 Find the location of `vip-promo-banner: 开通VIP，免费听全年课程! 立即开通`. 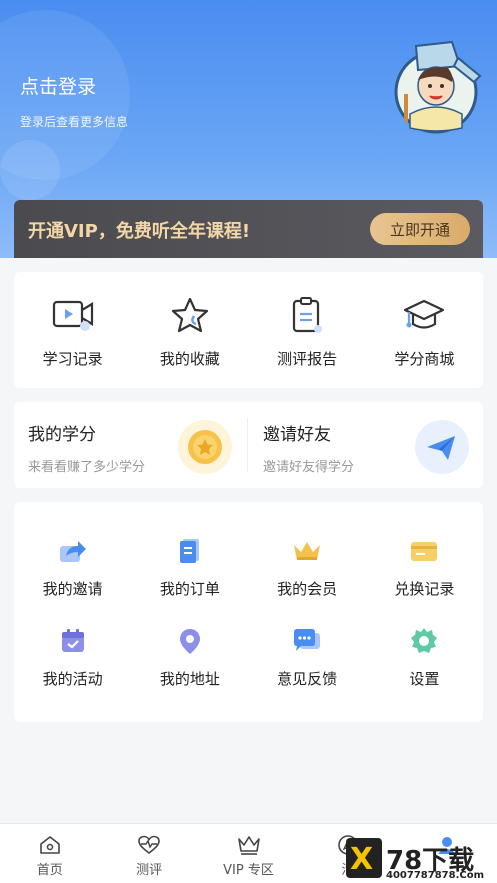

vip-promo-banner: 开通VIP，免费听全年课程! 立即开通 is located at coordinates (248, 229).